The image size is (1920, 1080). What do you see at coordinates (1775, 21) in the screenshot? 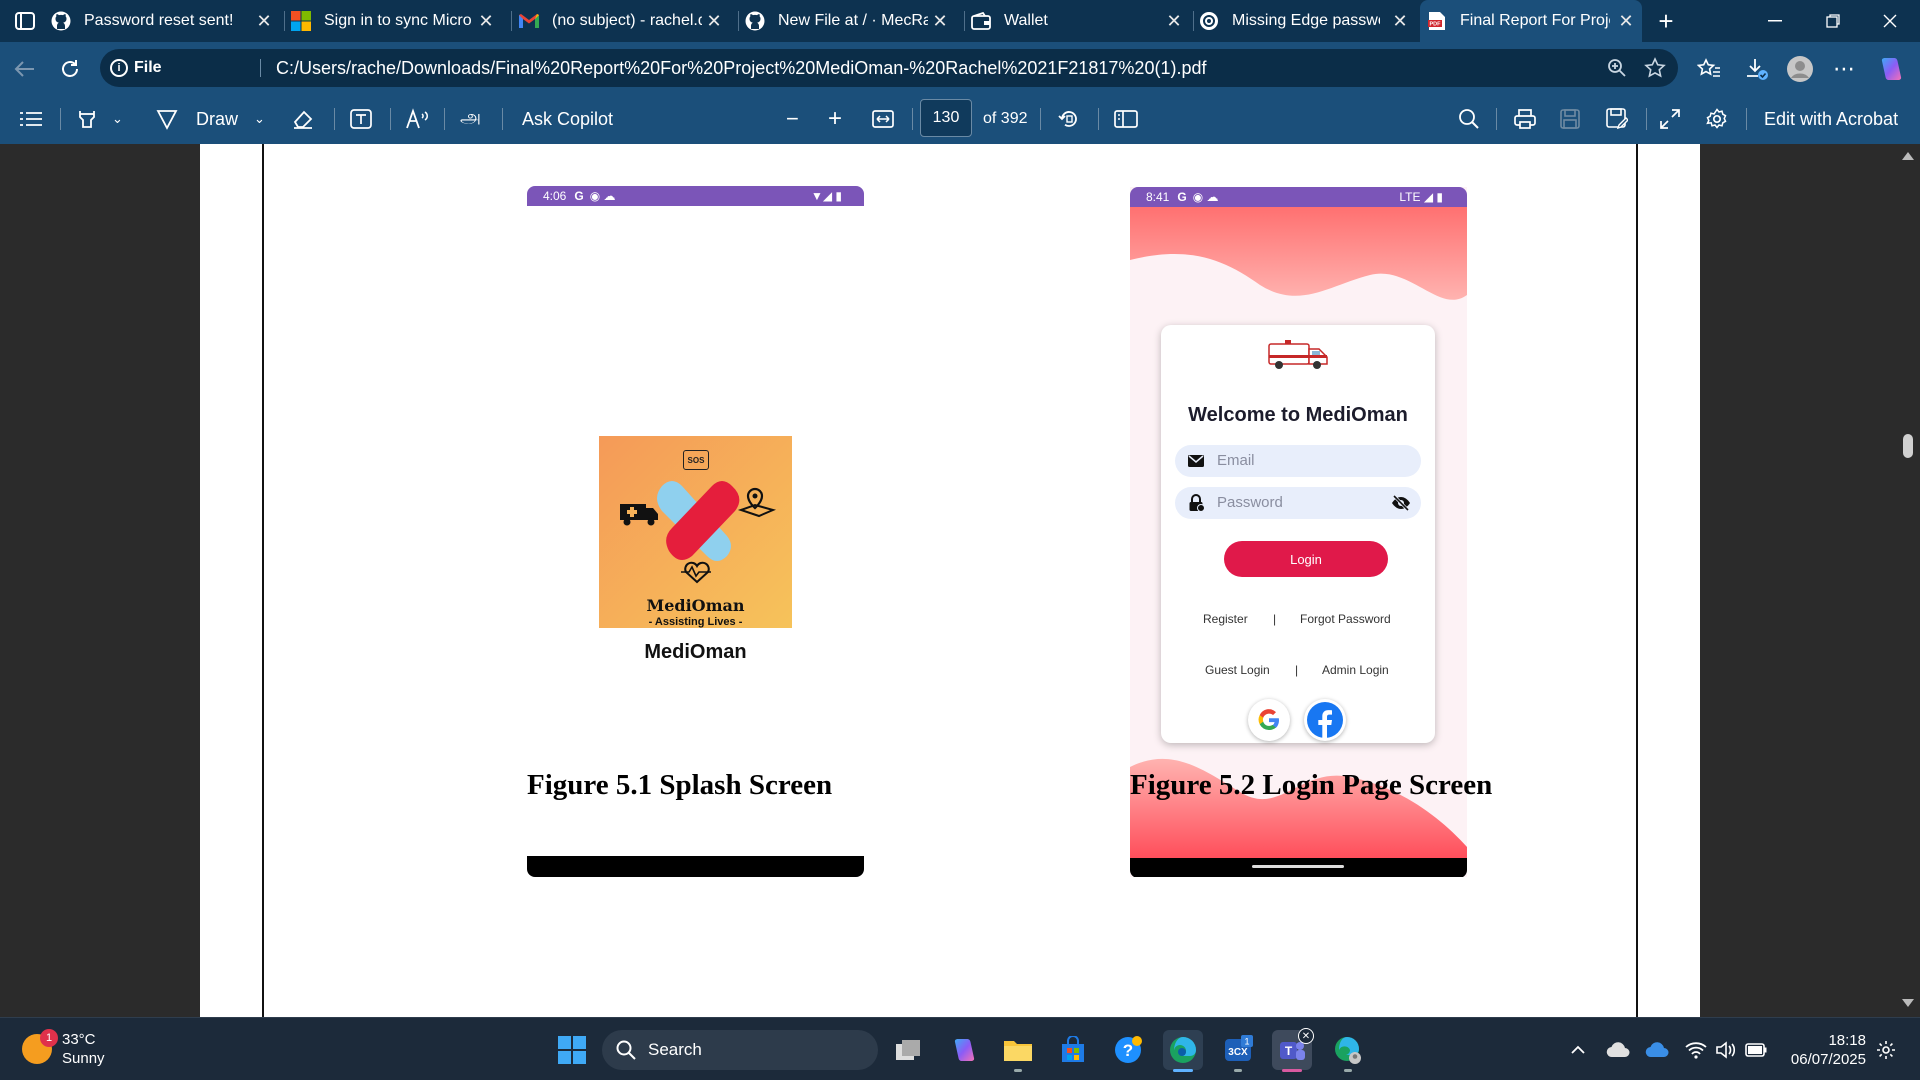
I see `minimize-button` at bounding box center [1775, 21].